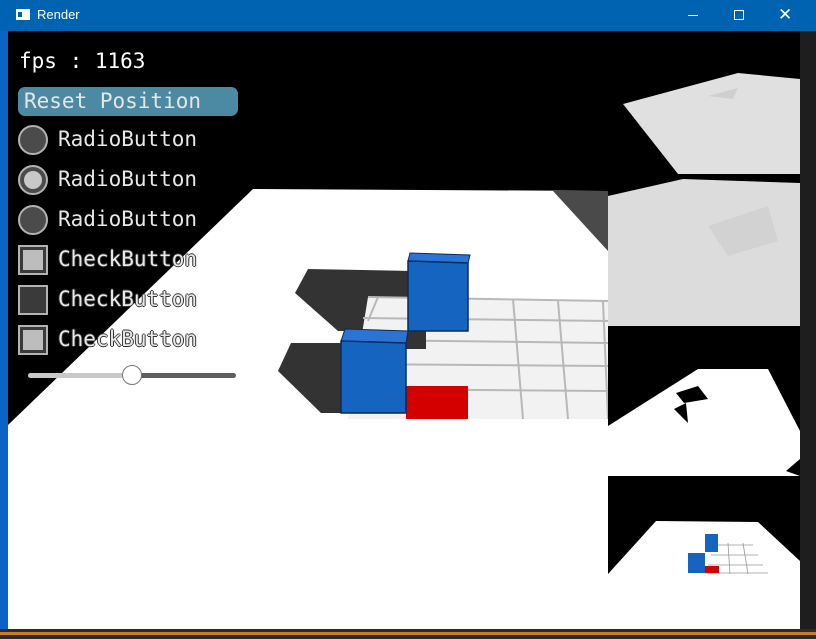 The image size is (816, 639). I want to click on red-marker-tile, so click(437, 402).